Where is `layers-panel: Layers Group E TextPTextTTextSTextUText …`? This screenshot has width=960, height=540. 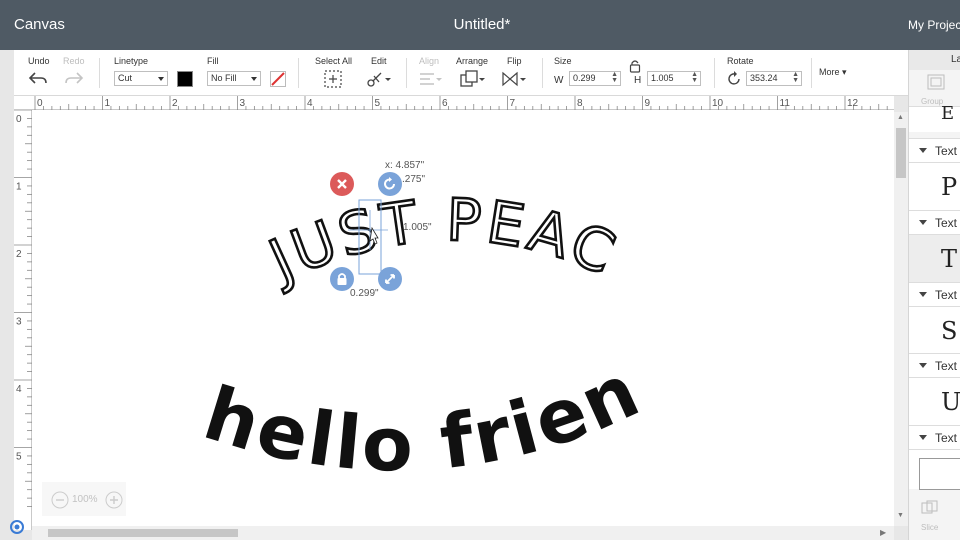
layers-panel: Layers Group E TextPTextTTextSTextUText … is located at coordinates (934, 295).